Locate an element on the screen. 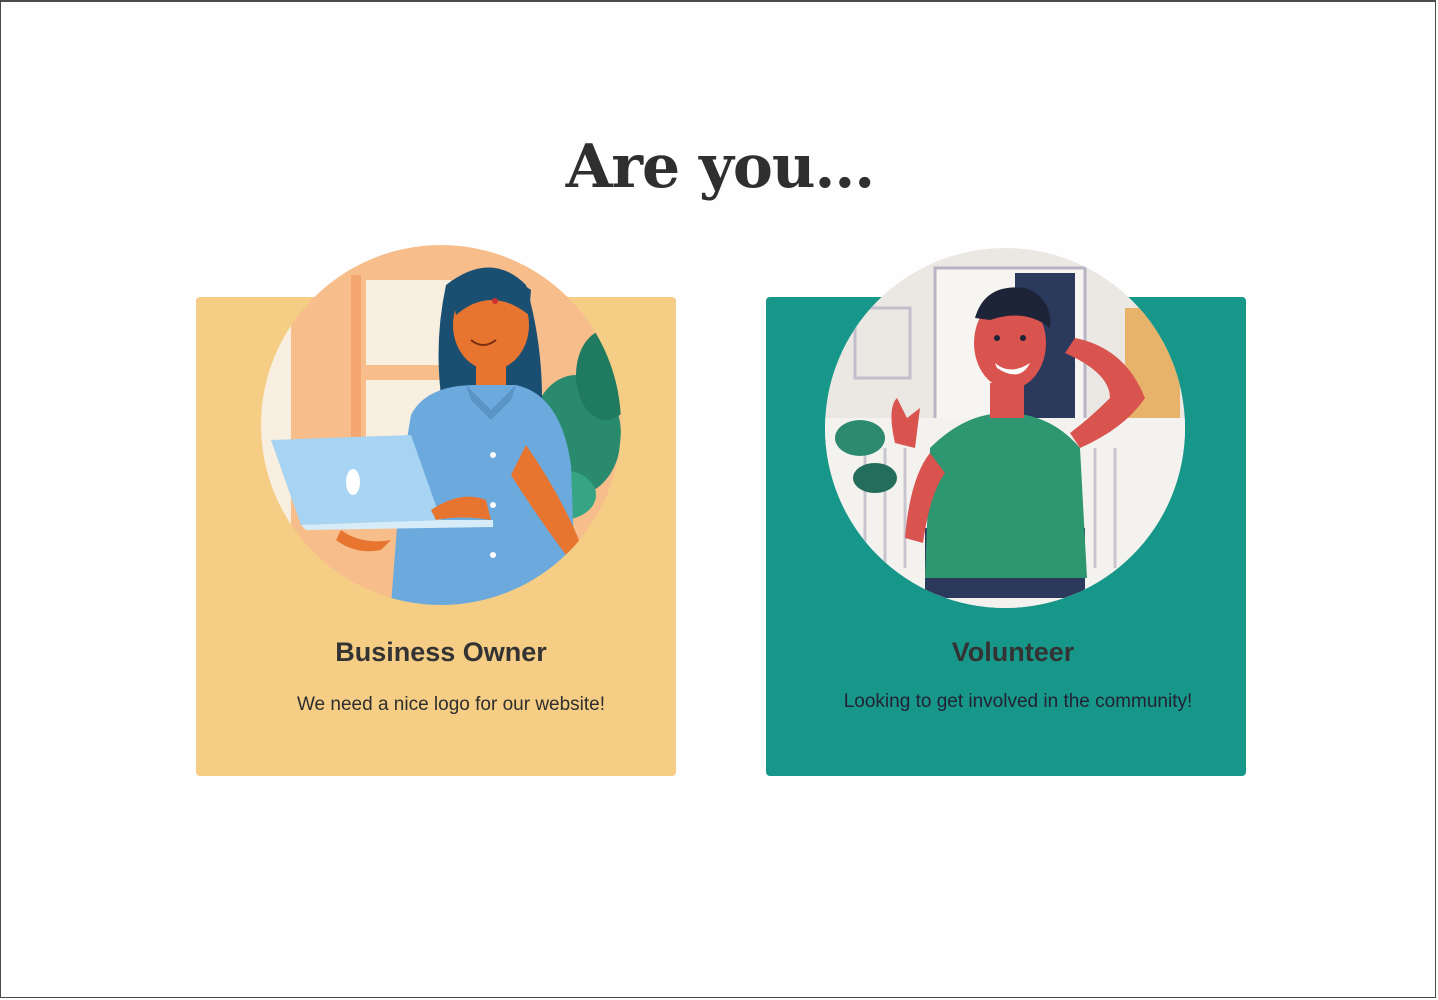 The height and width of the screenshot is (1000, 1438). man-in-wheelchair-illustration is located at coordinates (1005, 428).